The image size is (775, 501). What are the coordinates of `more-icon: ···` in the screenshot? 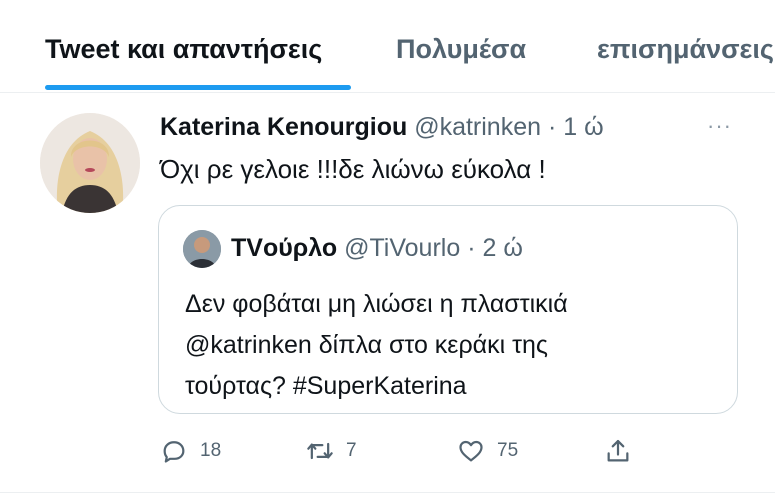 It's located at (719, 126).